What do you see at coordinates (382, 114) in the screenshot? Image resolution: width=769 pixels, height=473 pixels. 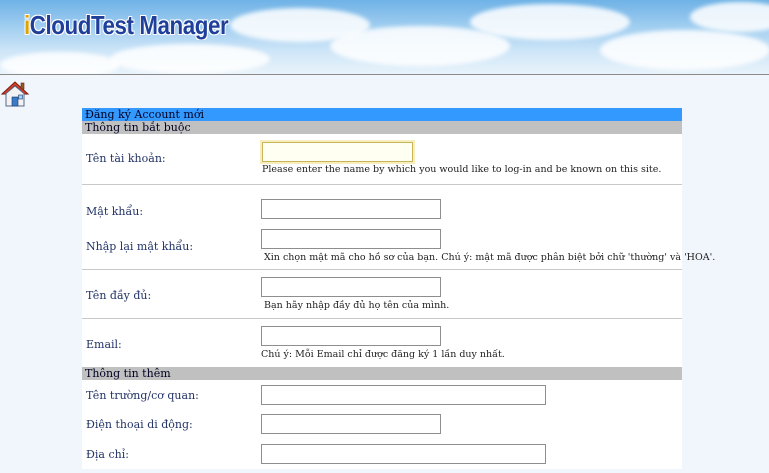 I see `form-title: Đăng ký Account mới` at bounding box center [382, 114].